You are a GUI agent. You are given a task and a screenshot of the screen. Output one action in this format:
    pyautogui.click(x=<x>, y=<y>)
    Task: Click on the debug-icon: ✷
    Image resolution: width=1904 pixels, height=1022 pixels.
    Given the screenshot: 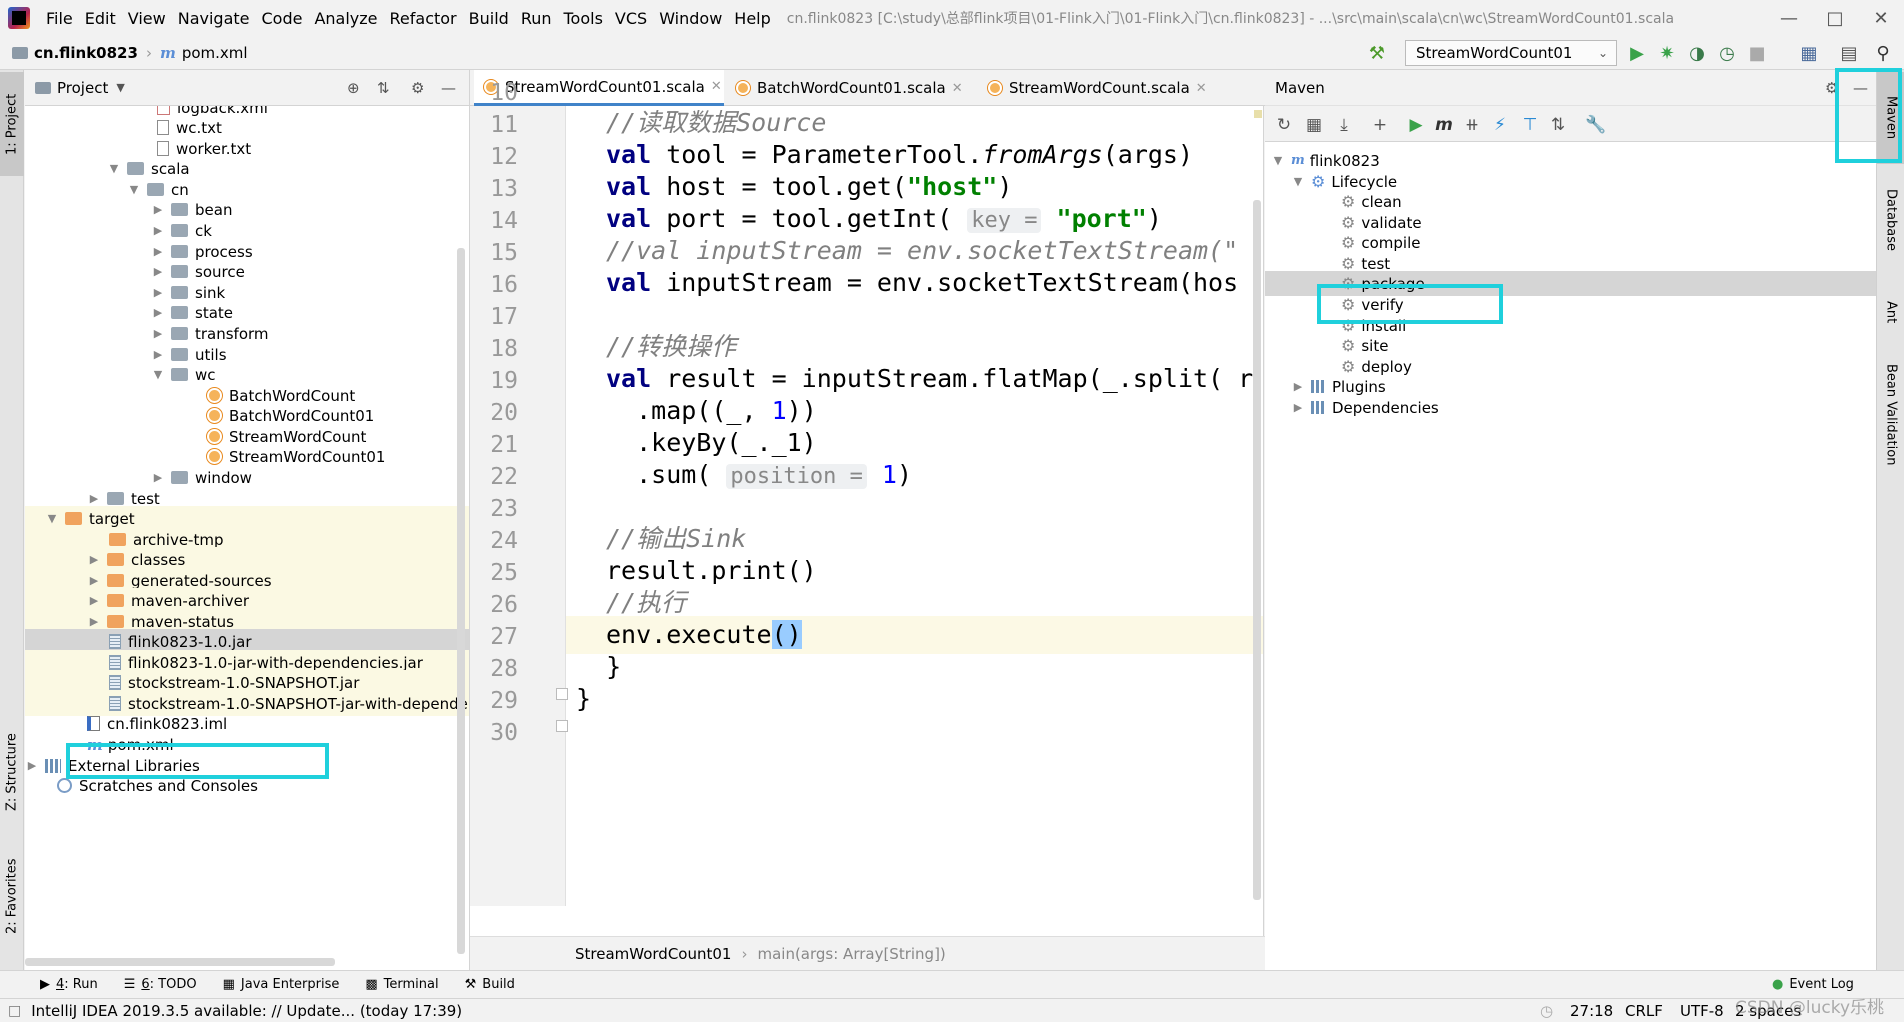 What is the action you would take?
    pyautogui.click(x=1667, y=53)
    